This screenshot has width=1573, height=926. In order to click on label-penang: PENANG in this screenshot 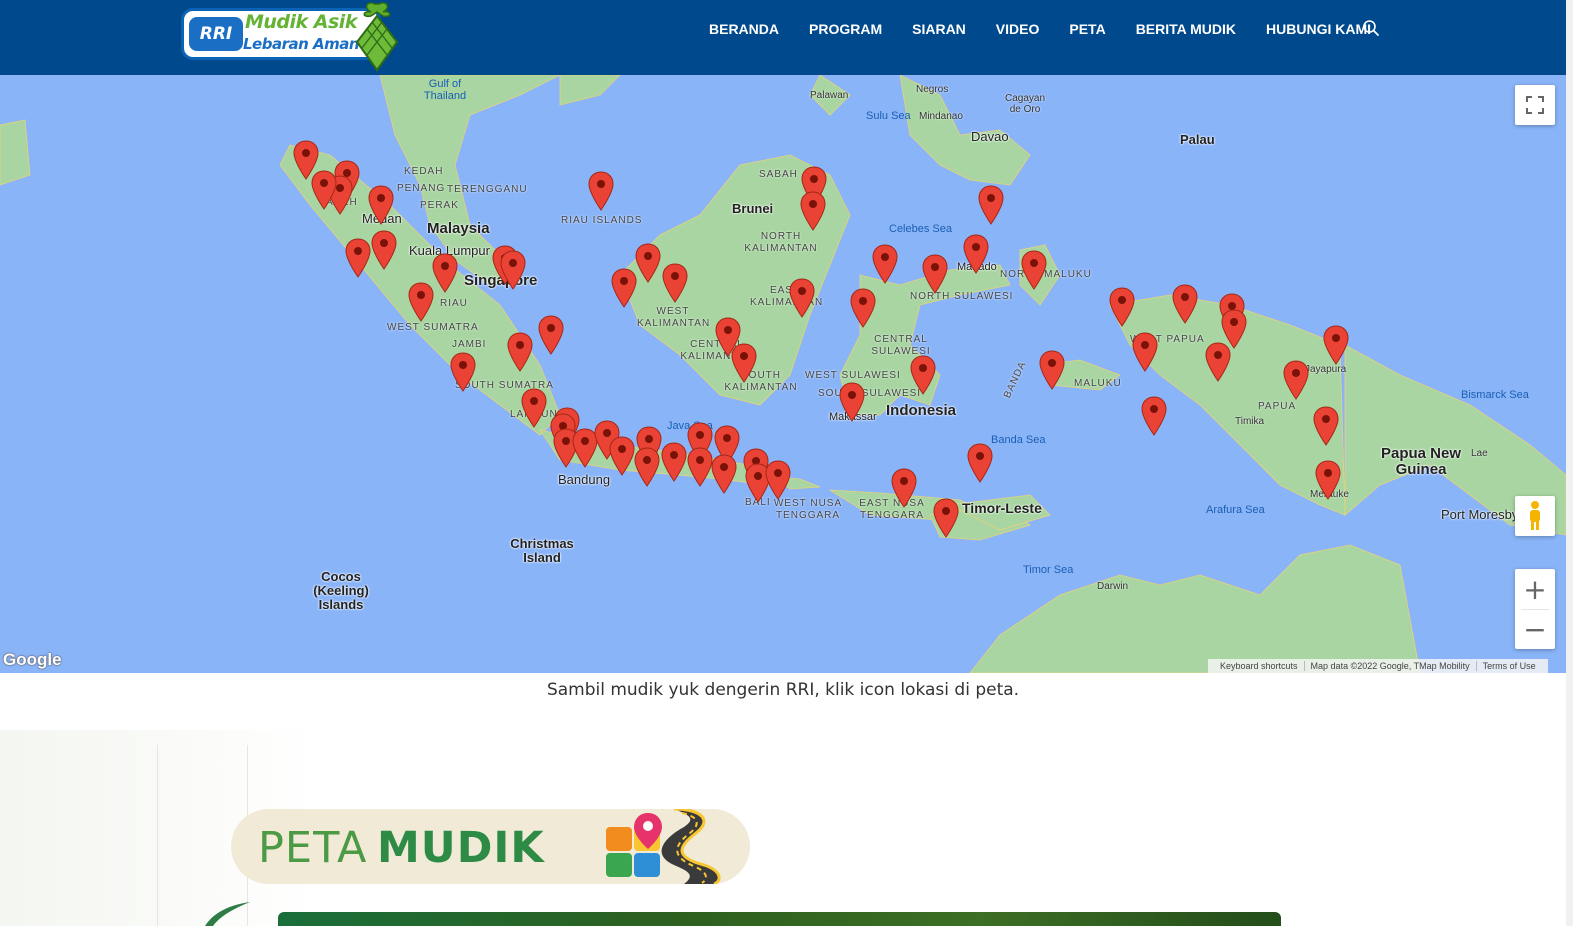, I will do `click(421, 188)`.